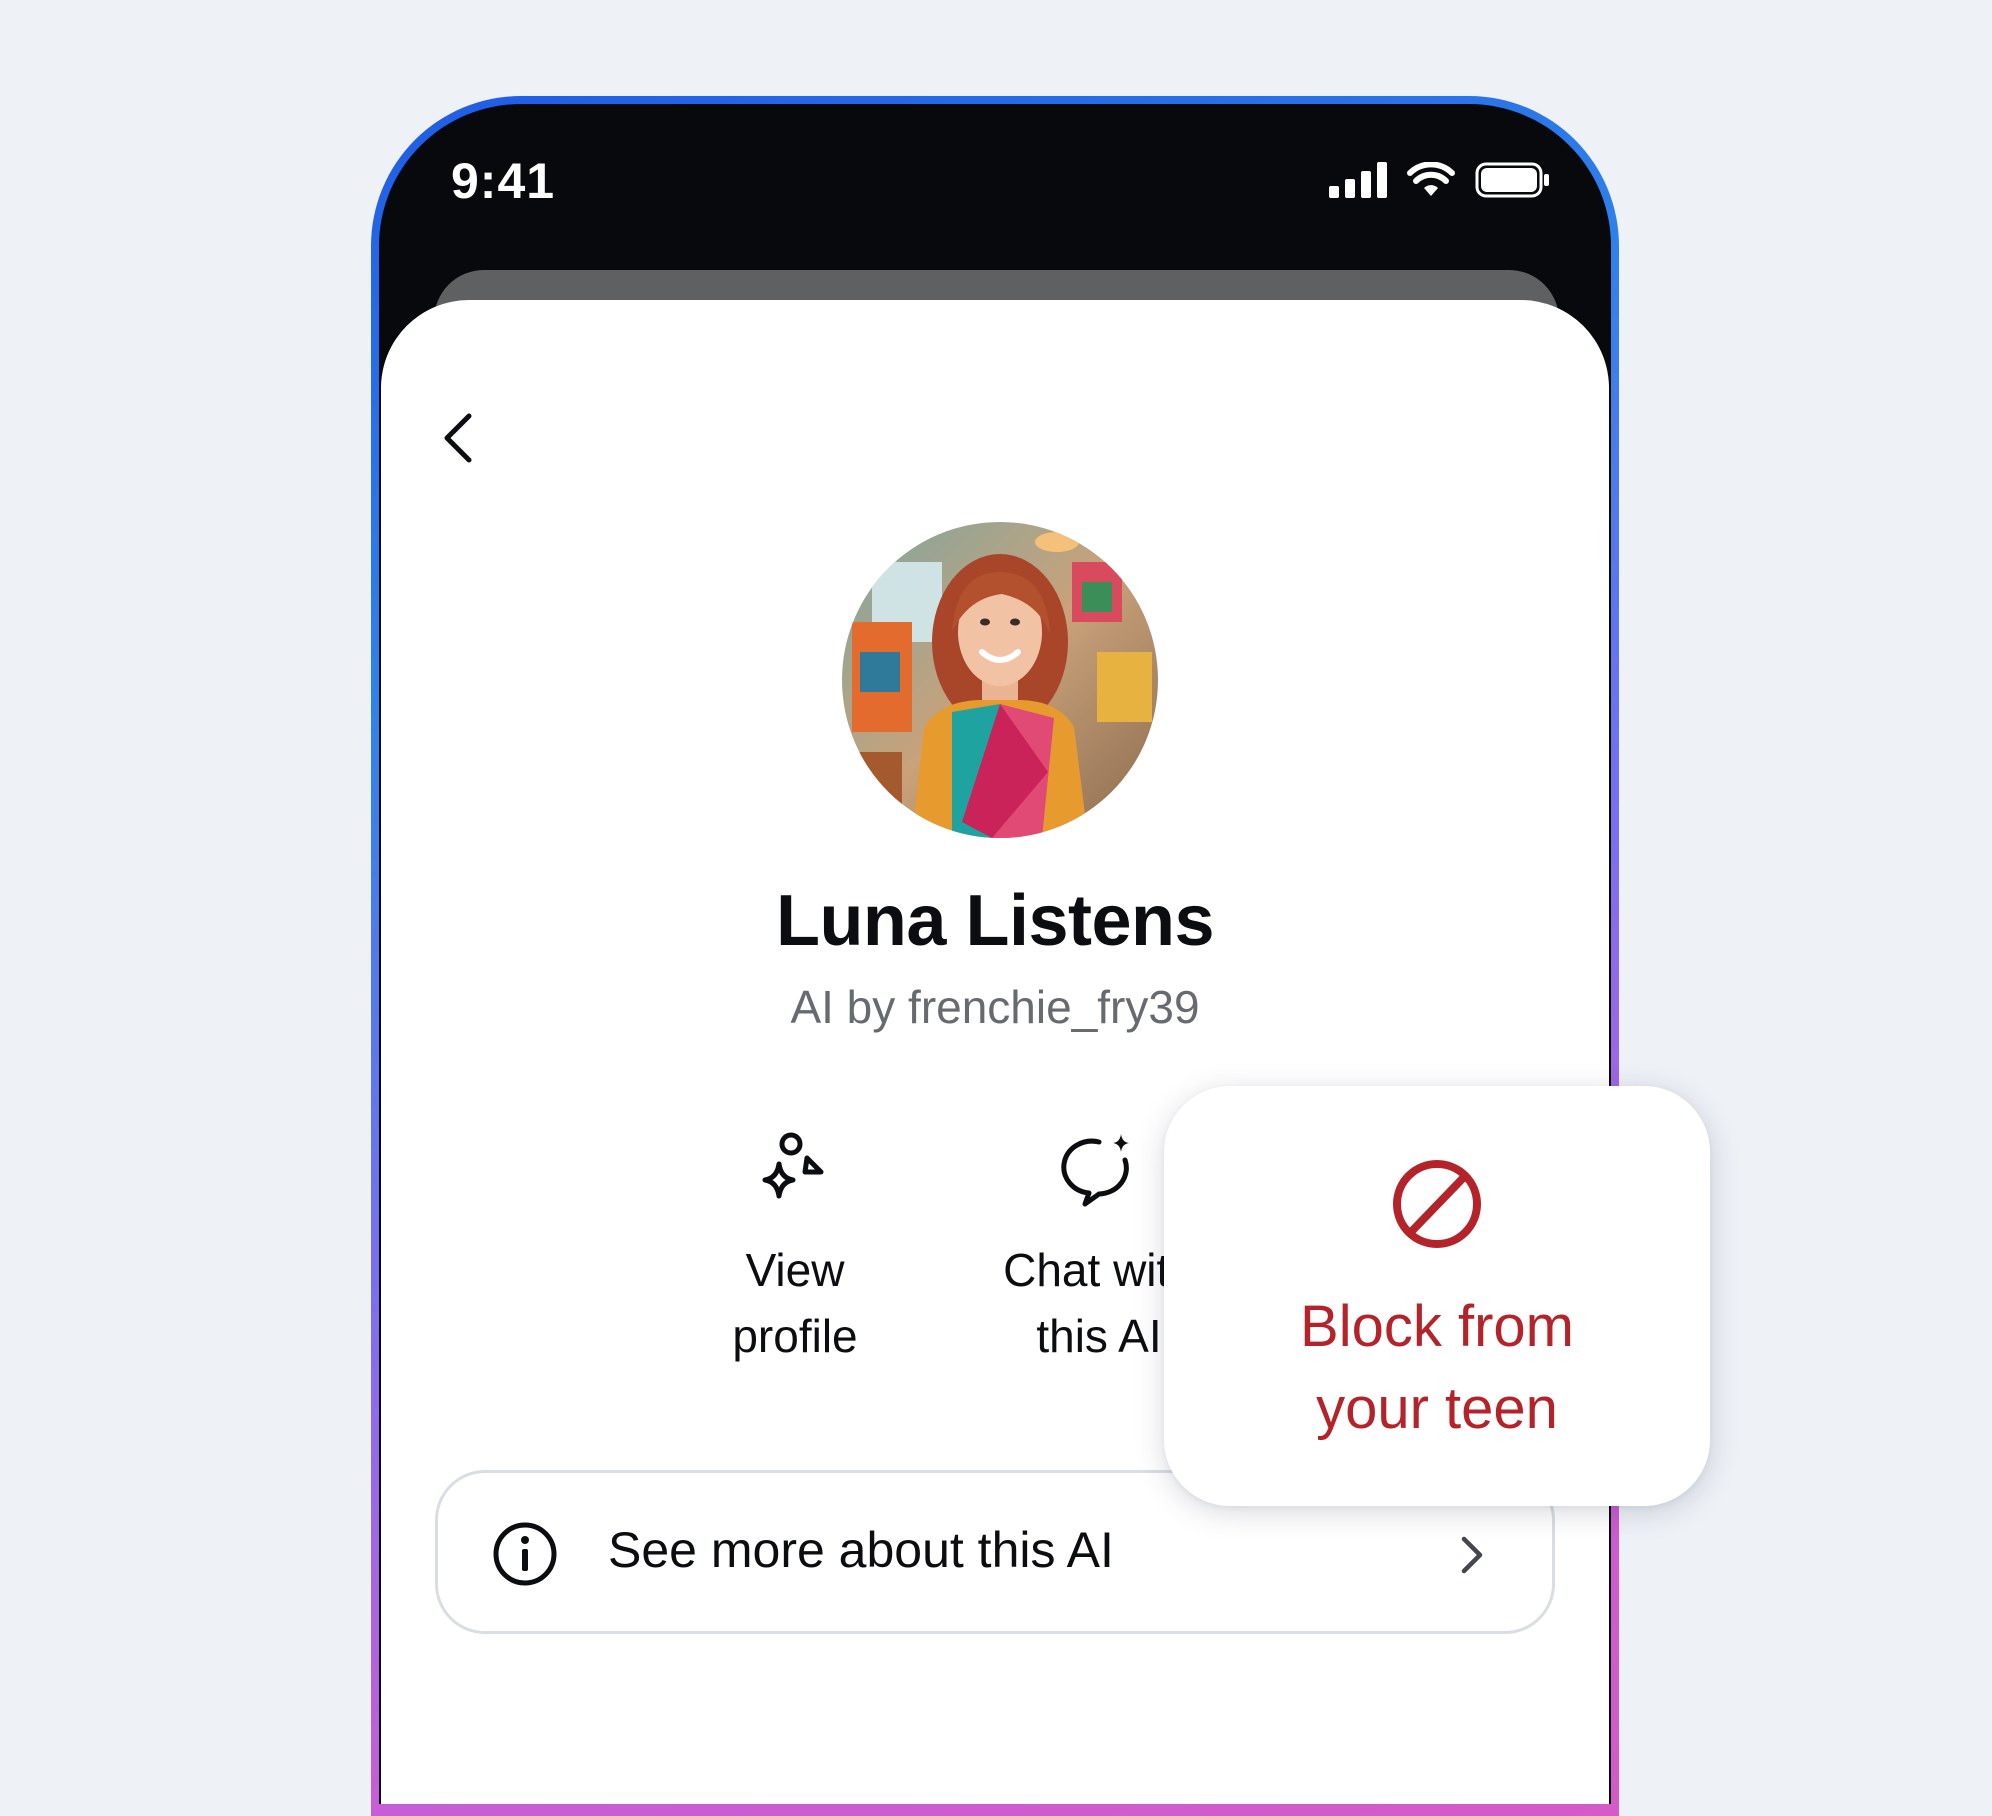 The height and width of the screenshot is (1816, 1992). Describe the element at coordinates (1437, 1408) in the screenshot. I see `block-label-2: your teen` at that location.